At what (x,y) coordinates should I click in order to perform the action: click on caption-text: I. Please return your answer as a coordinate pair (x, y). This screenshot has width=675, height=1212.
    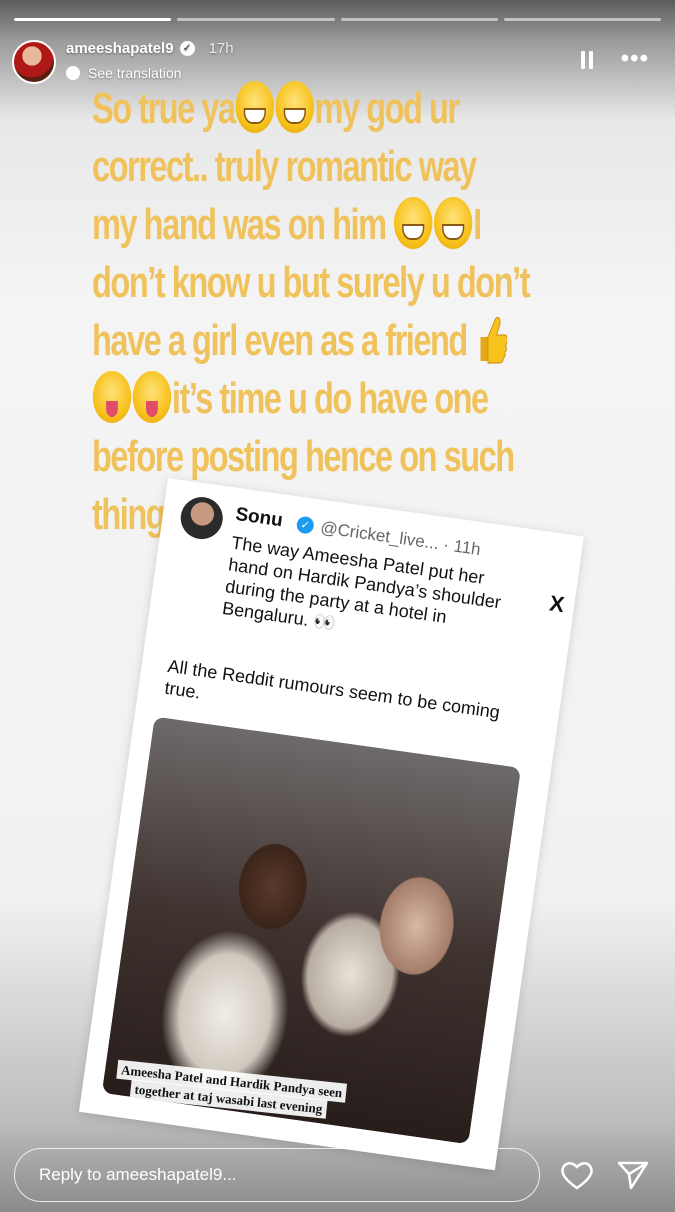
    Looking at the image, I should click on (477, 224).